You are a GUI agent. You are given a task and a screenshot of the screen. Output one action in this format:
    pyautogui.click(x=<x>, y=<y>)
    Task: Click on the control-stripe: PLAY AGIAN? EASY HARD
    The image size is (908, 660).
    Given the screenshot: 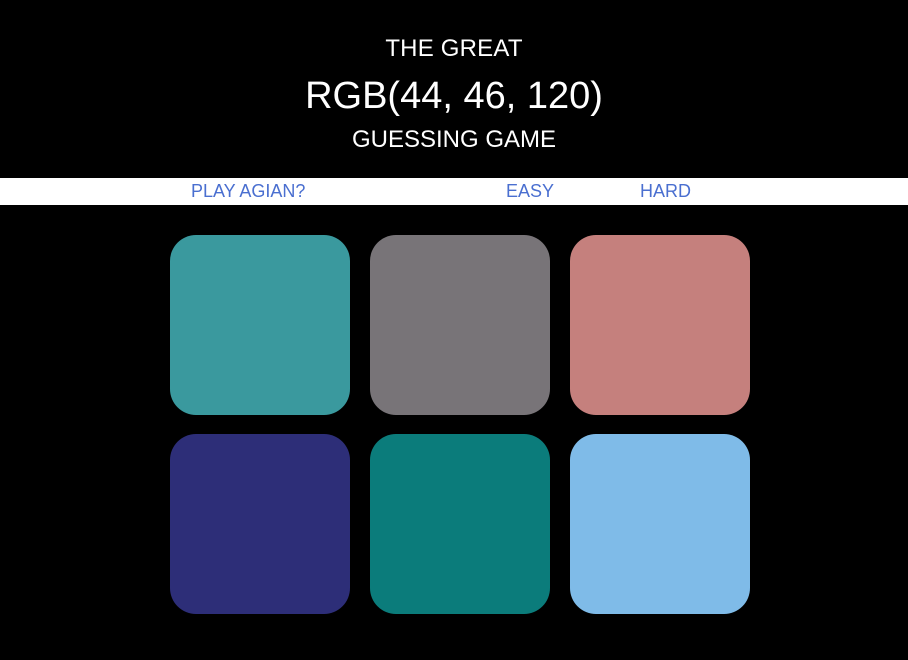 What is the action you would take?
    pyautogui.click(x=454, y=191)
    